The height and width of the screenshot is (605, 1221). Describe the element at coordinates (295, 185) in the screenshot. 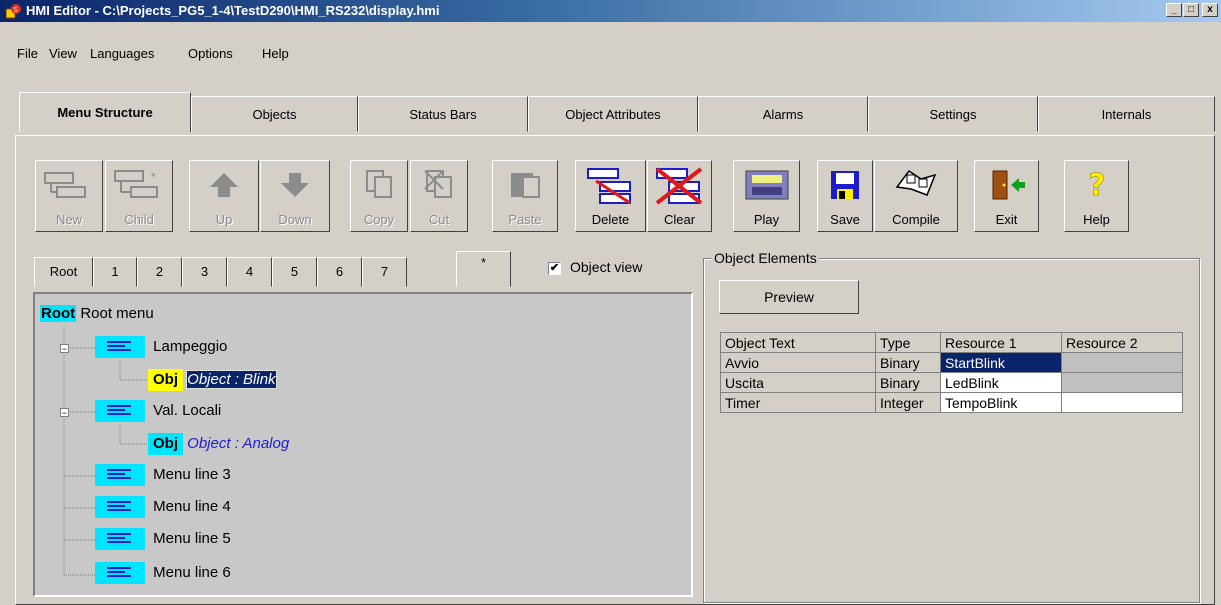

I see `down-arrow-icon` at that location.